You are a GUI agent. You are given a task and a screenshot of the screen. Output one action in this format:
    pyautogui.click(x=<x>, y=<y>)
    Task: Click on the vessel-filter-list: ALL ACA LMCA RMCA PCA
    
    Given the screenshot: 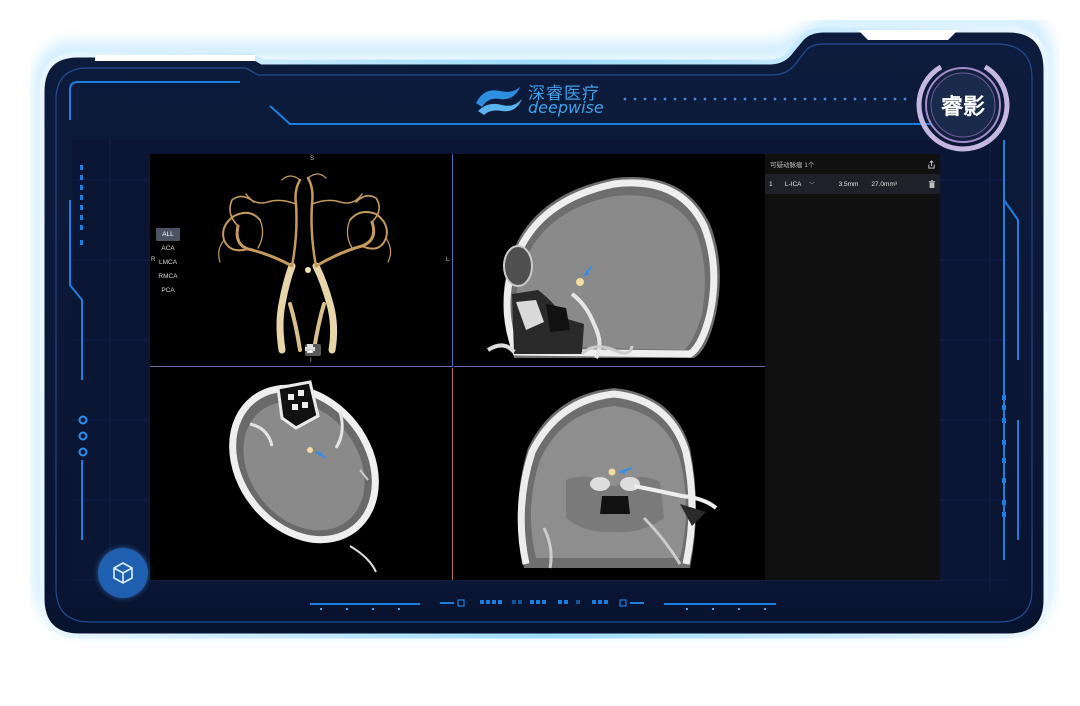 What is the action you would take?
    pyautogui.click(x=168, y=263)
    